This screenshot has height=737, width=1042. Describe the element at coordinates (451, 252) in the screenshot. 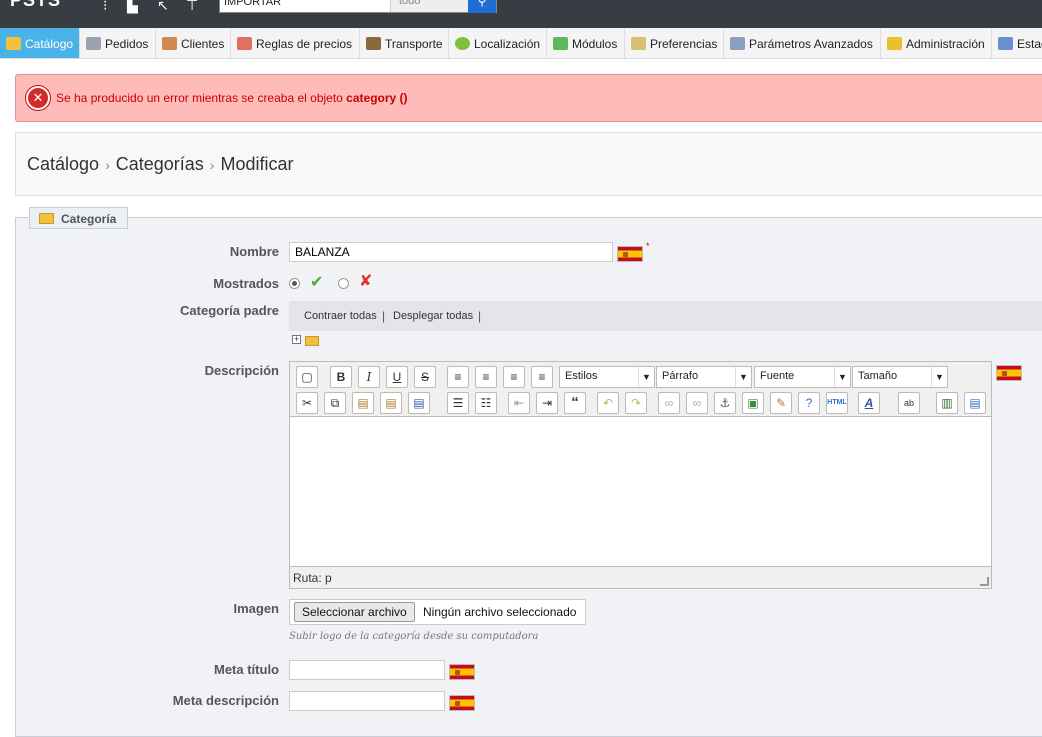

I see `name-input: BALANZA` at that location.